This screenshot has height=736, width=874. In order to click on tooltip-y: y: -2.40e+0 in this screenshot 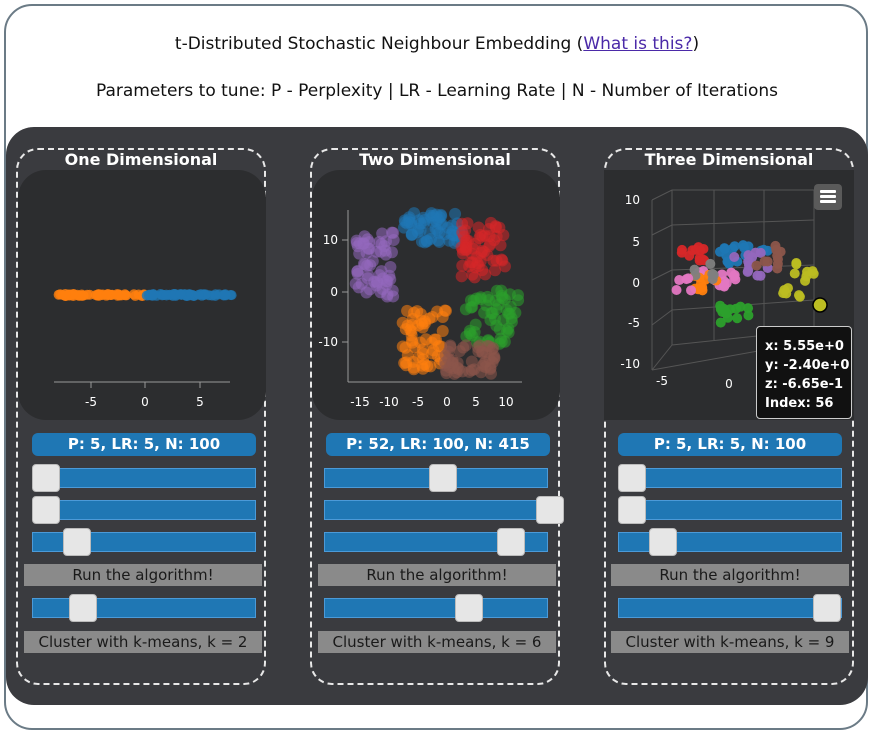, I will do `click(807, 365)`.